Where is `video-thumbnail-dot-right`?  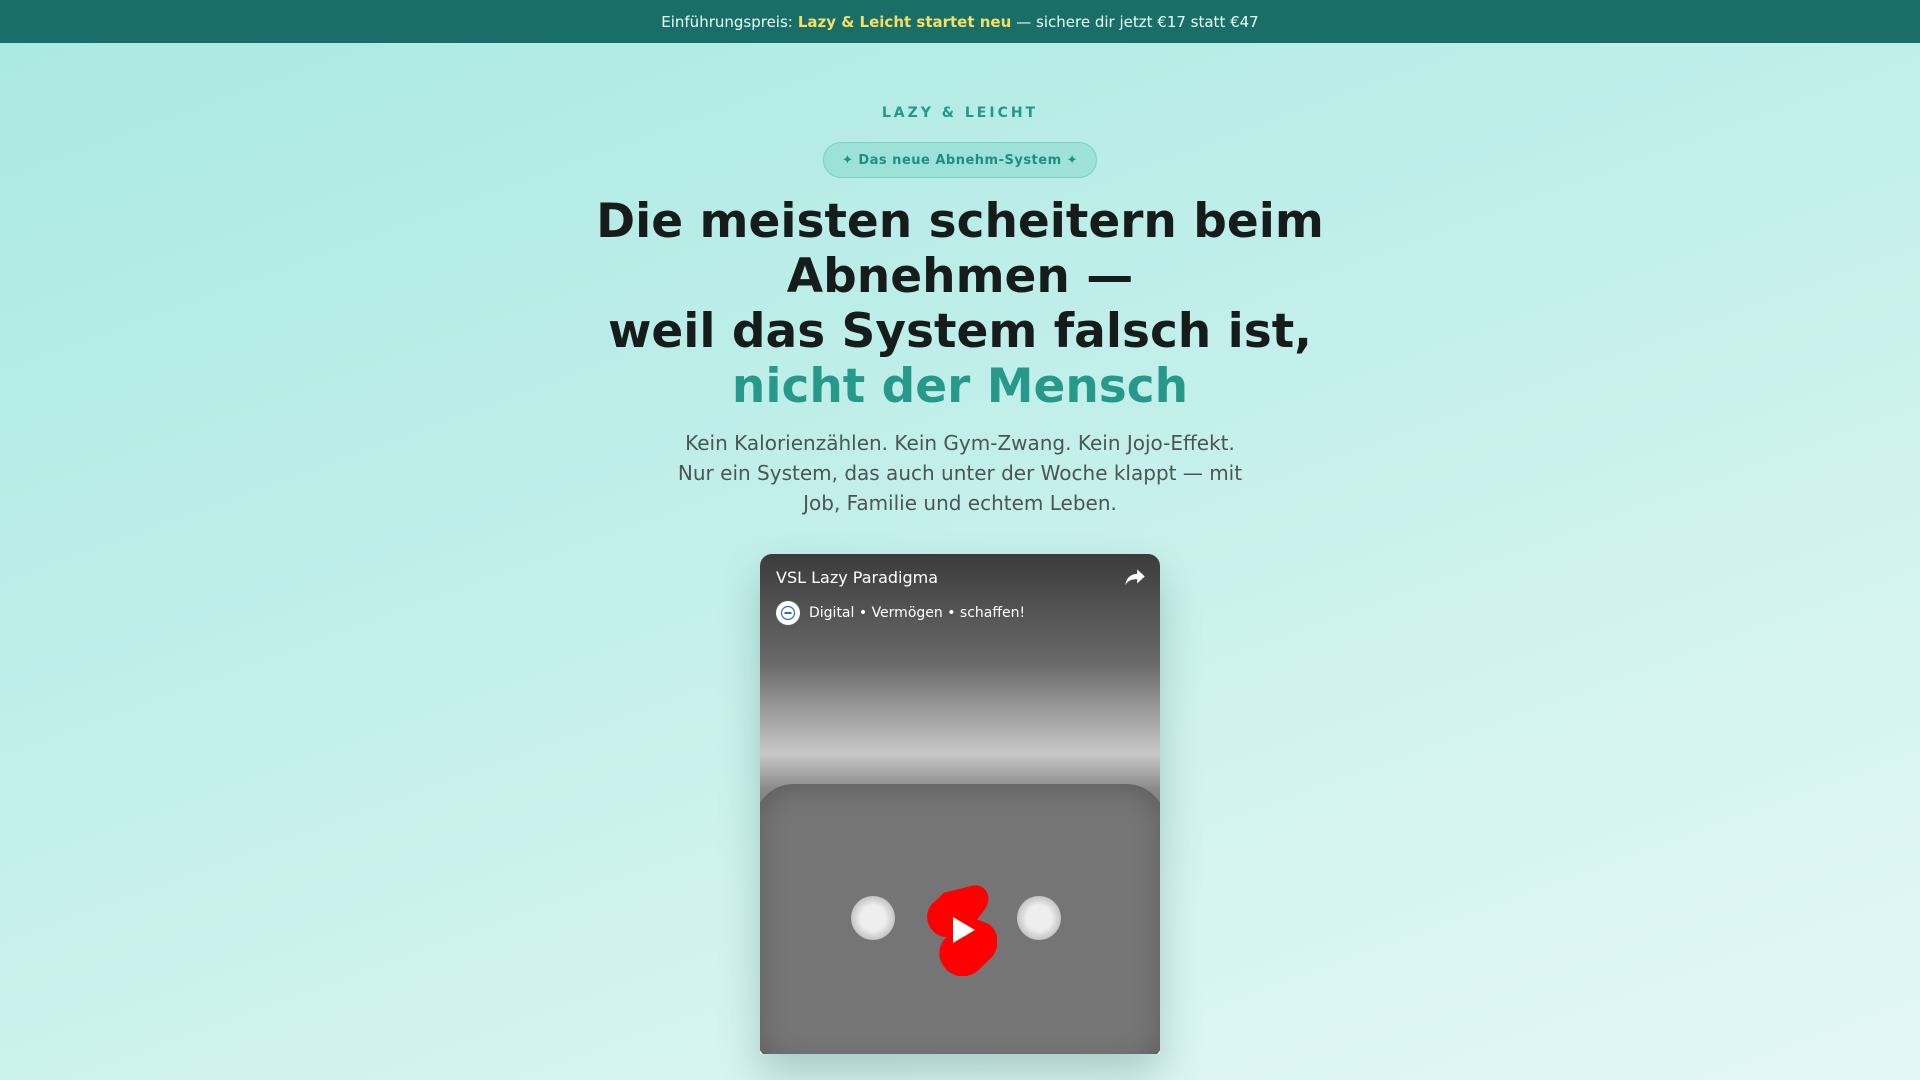 video-thumbnail-dot-right is located at coordinates (1039, 918).